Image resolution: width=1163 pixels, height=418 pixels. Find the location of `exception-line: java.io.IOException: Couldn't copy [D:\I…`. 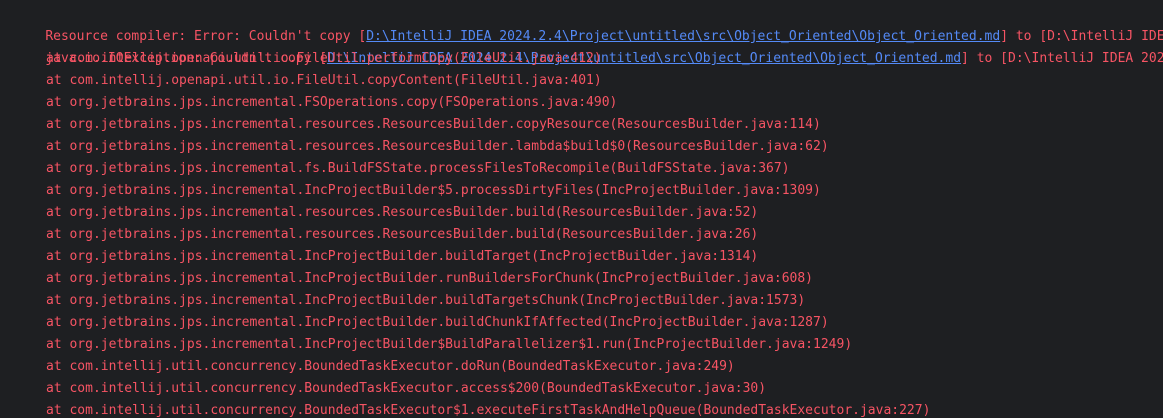

exception-line: java.io.IOException: Couldn't copy [D:\I… is located at coordinates (588, 46).